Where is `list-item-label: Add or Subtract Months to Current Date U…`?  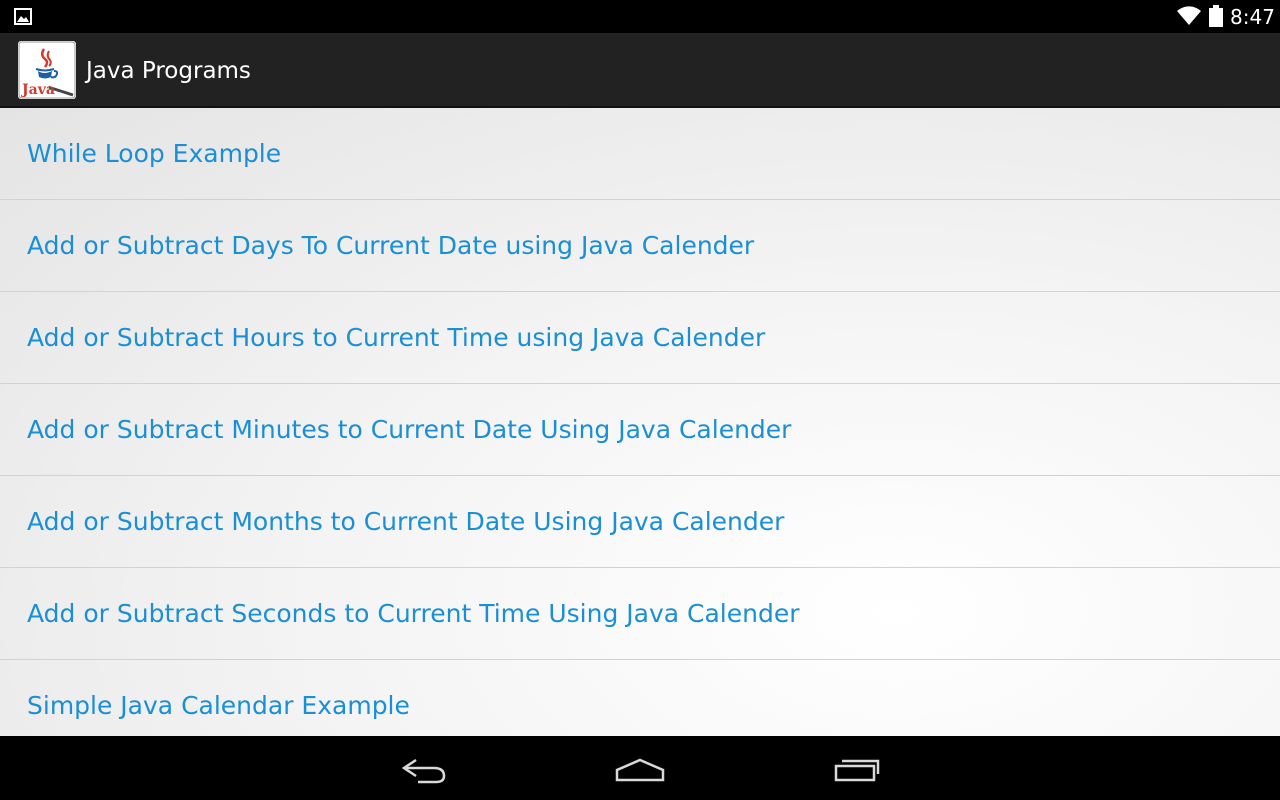 list-item-label: Add or Subtract Months to Current Date U… is located at coordinates (406, 521).